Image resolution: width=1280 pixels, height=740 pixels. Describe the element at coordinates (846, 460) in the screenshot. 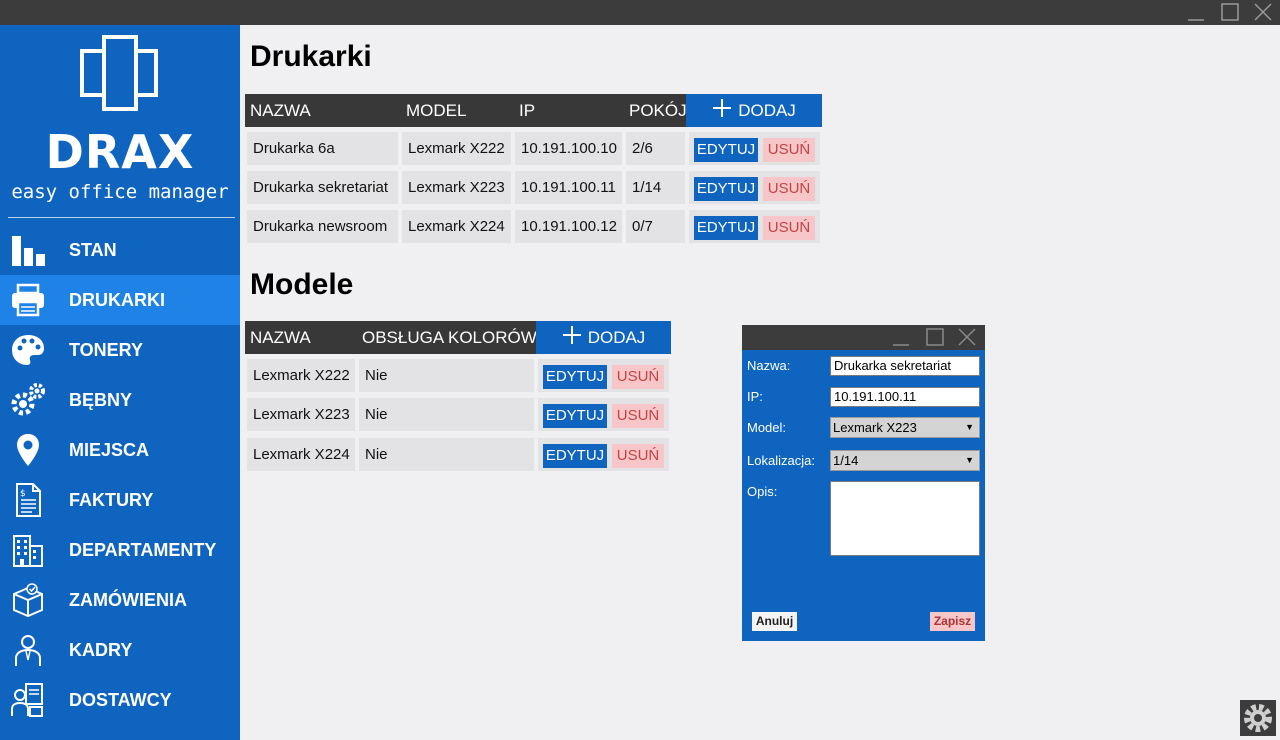

I see `location-select-value: 1/14` at that location.